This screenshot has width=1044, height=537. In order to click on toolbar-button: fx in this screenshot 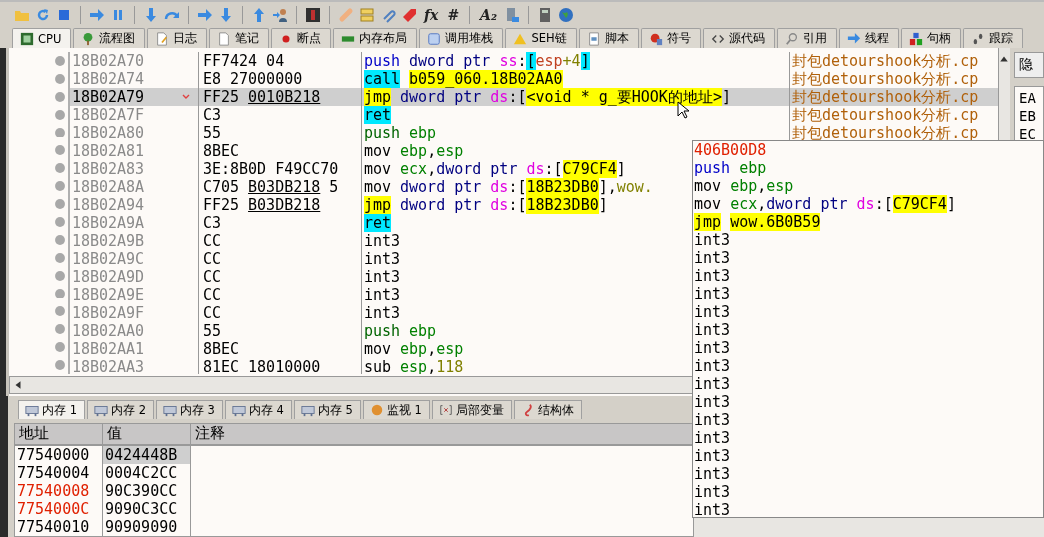, I will do `click(431, 15)`.